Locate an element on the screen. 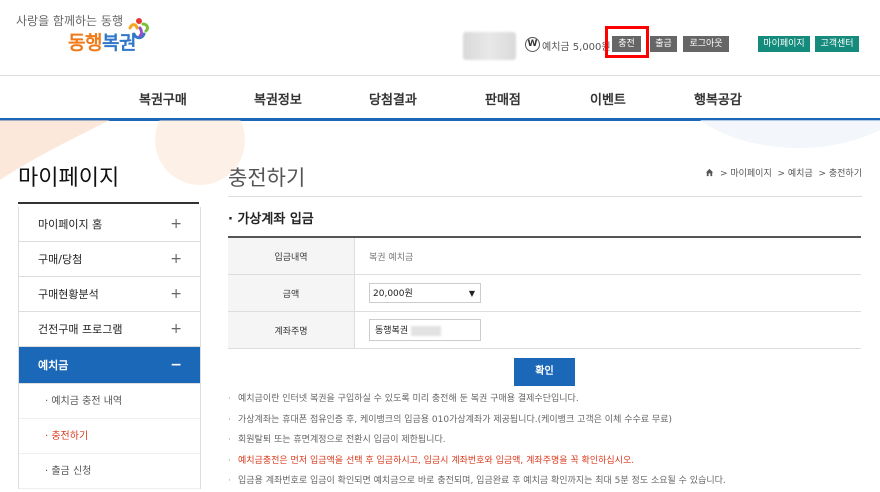 The height and width of the screenshot is (492, 880). depositor-name-blurred is located at coordinates (426, 330).